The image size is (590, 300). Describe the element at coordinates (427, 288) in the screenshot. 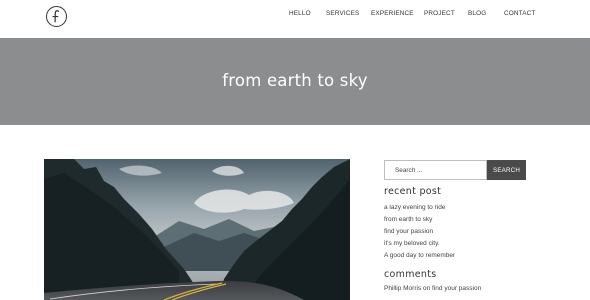

I see `comment-connector: on` at that location.